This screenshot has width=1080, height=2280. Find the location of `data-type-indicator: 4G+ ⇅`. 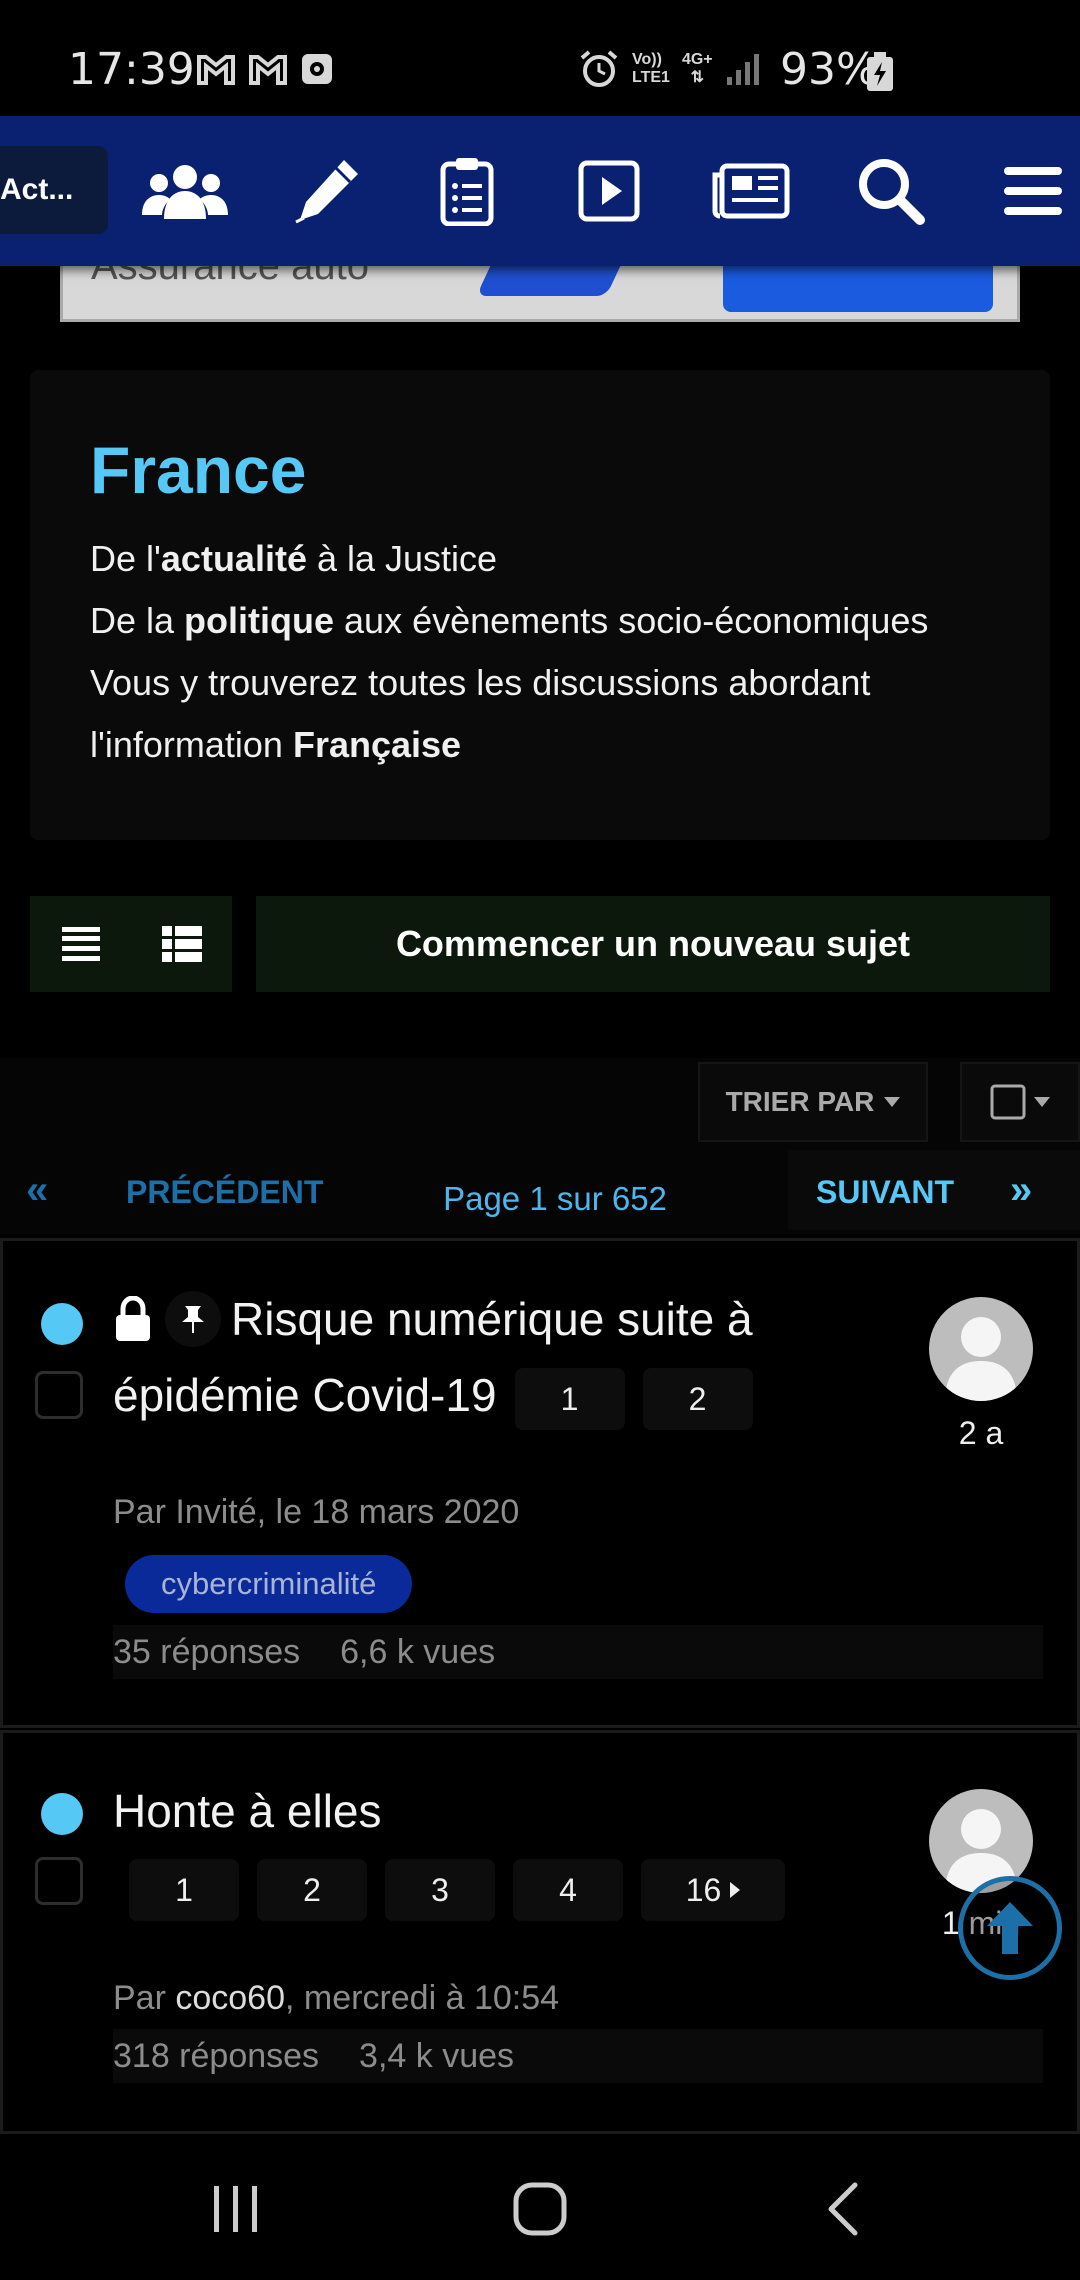

data-type-indicator: 4G+ ⇅ is located at coordinates (697, 68).